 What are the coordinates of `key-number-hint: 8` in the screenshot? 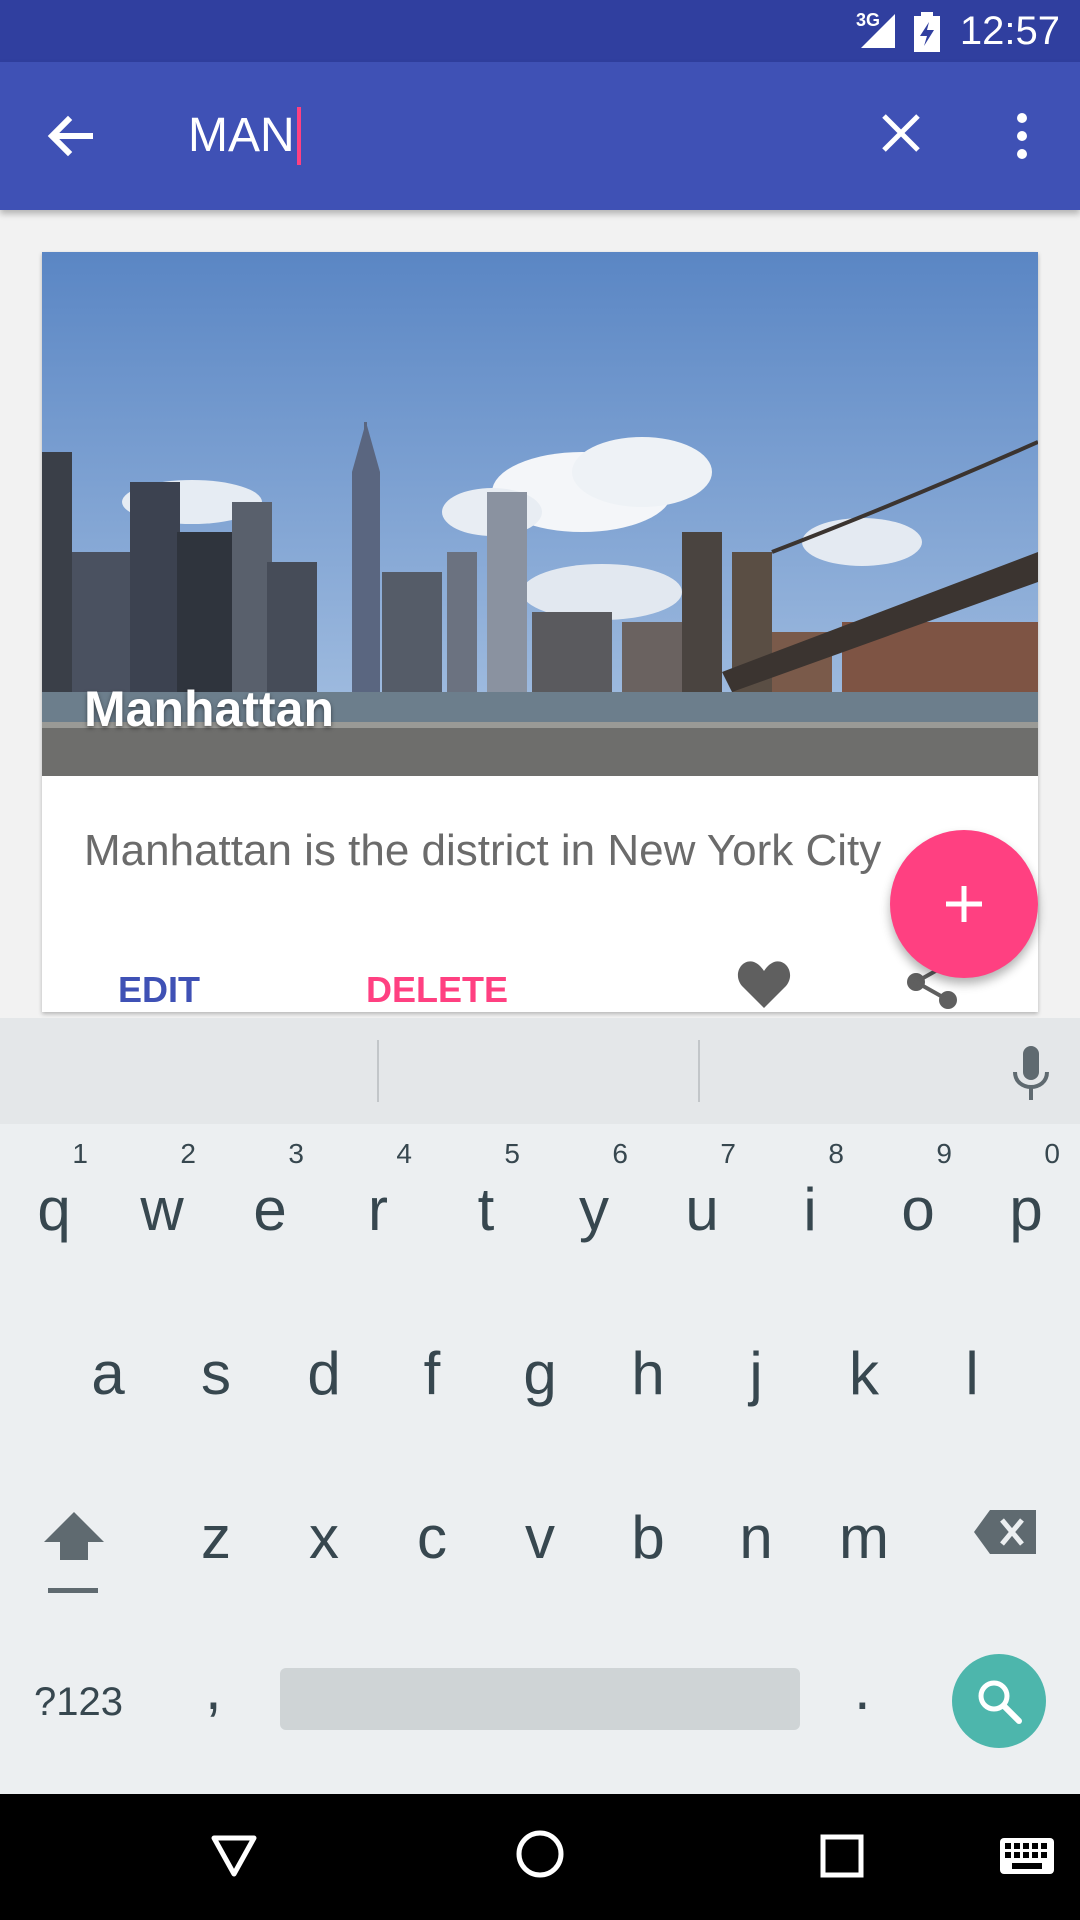 It's located at (836, 1153).